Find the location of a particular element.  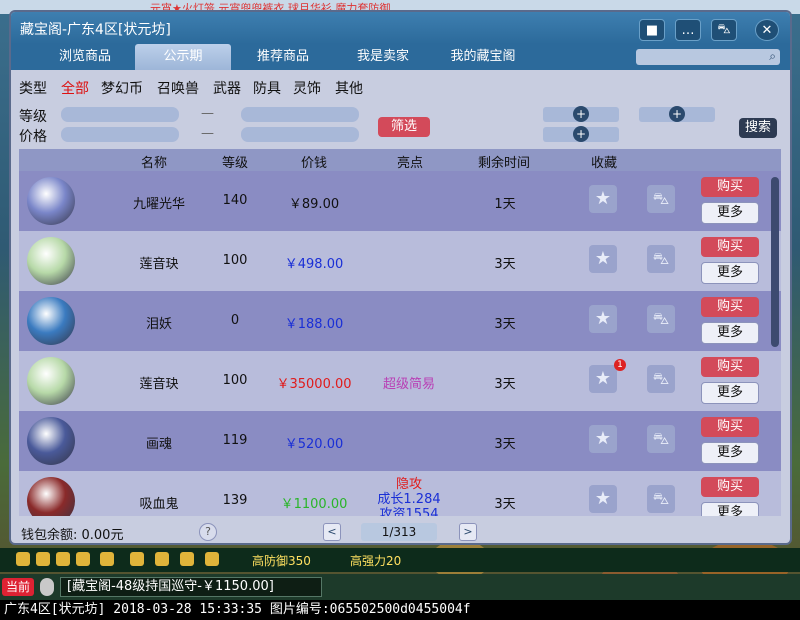

price-range-dash: — is located at coordinates (207, 133).